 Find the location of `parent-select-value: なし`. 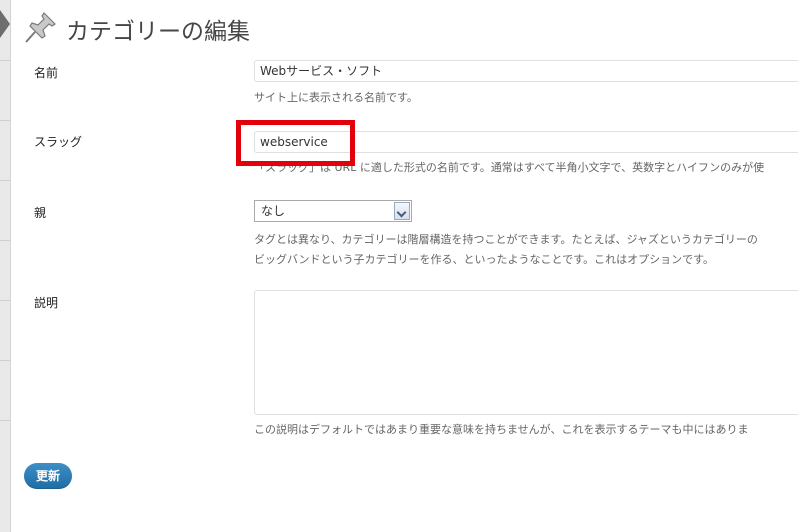

parent-select-value: なし is located at coordinates (273, 211).